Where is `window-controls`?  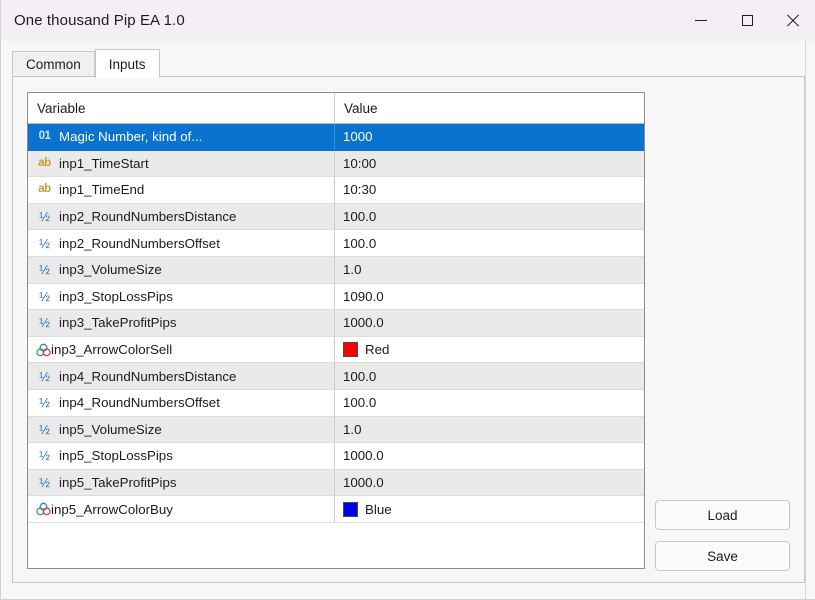
window-controls is located at coordinates (746, 20).